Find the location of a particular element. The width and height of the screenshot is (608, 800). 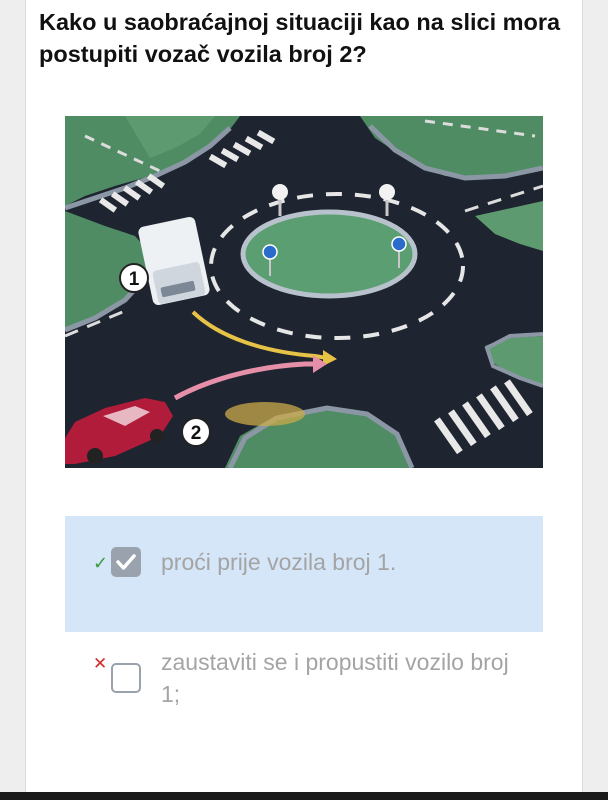

vehicle-2-label: 2 is located at coordinates (196, 433).